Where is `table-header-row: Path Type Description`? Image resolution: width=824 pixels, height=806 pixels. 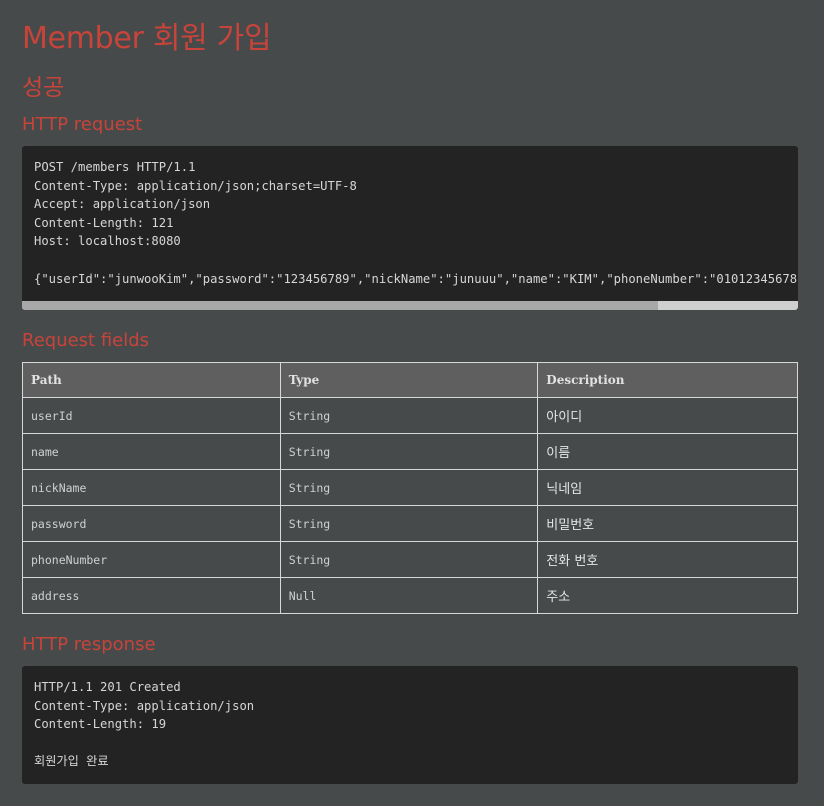
table-header-row: Path Type Description is located at coordinates (410, 380).